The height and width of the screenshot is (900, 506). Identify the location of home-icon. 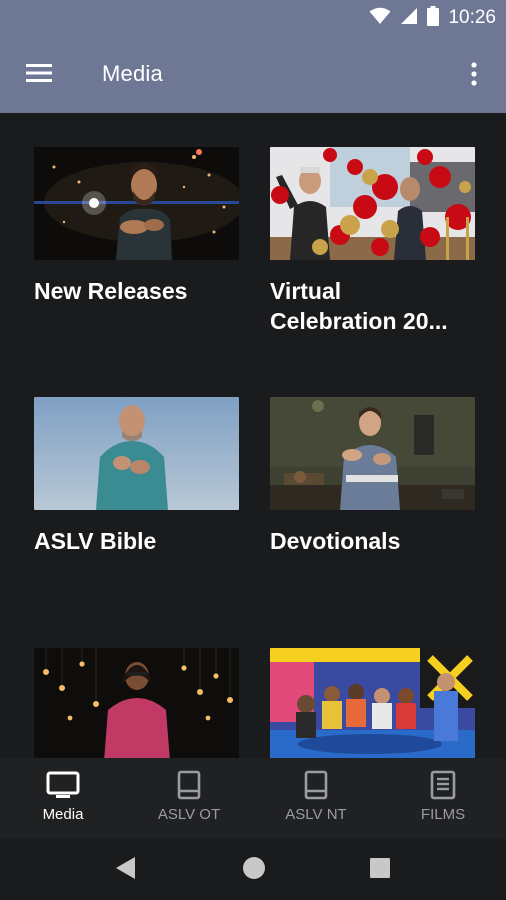
(254, 870).